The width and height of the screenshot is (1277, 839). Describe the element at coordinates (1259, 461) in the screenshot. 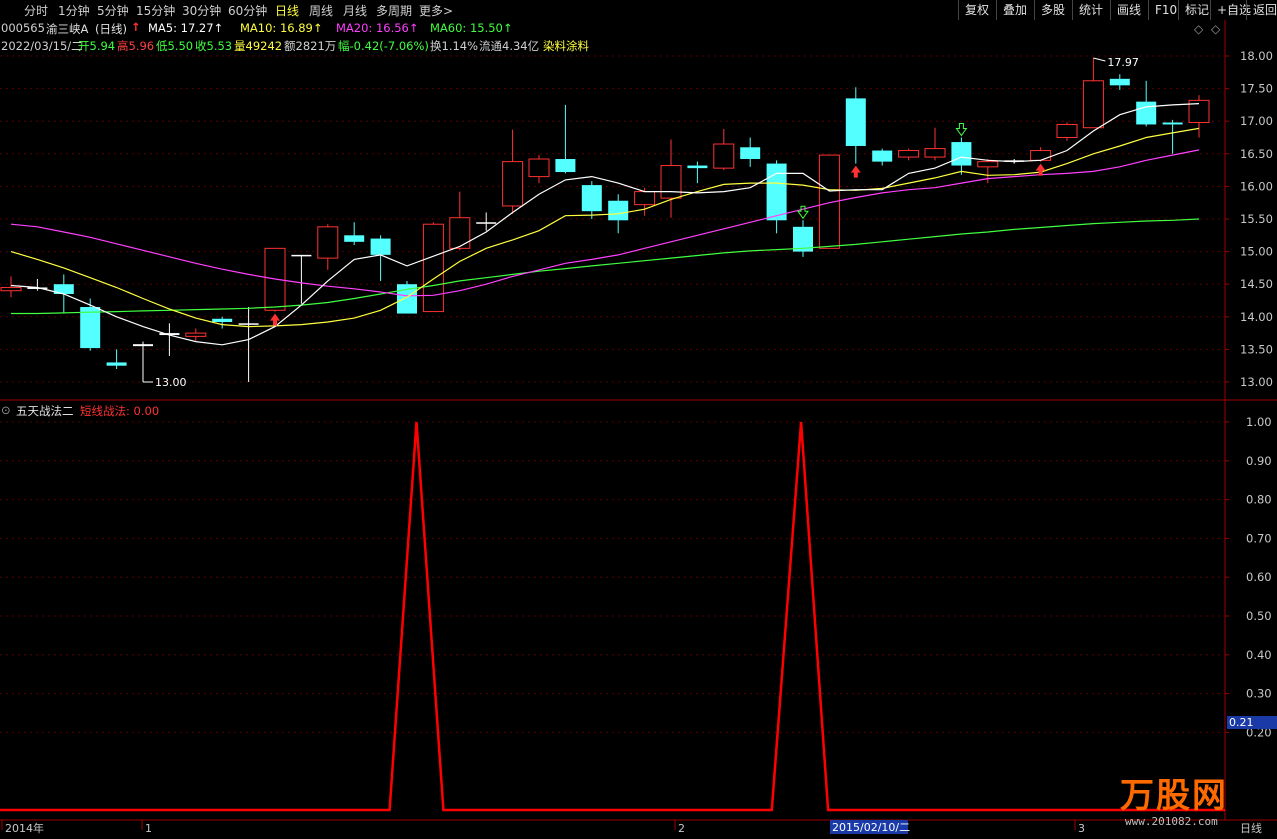

I see `y-tick-label: 0.90` at that location.